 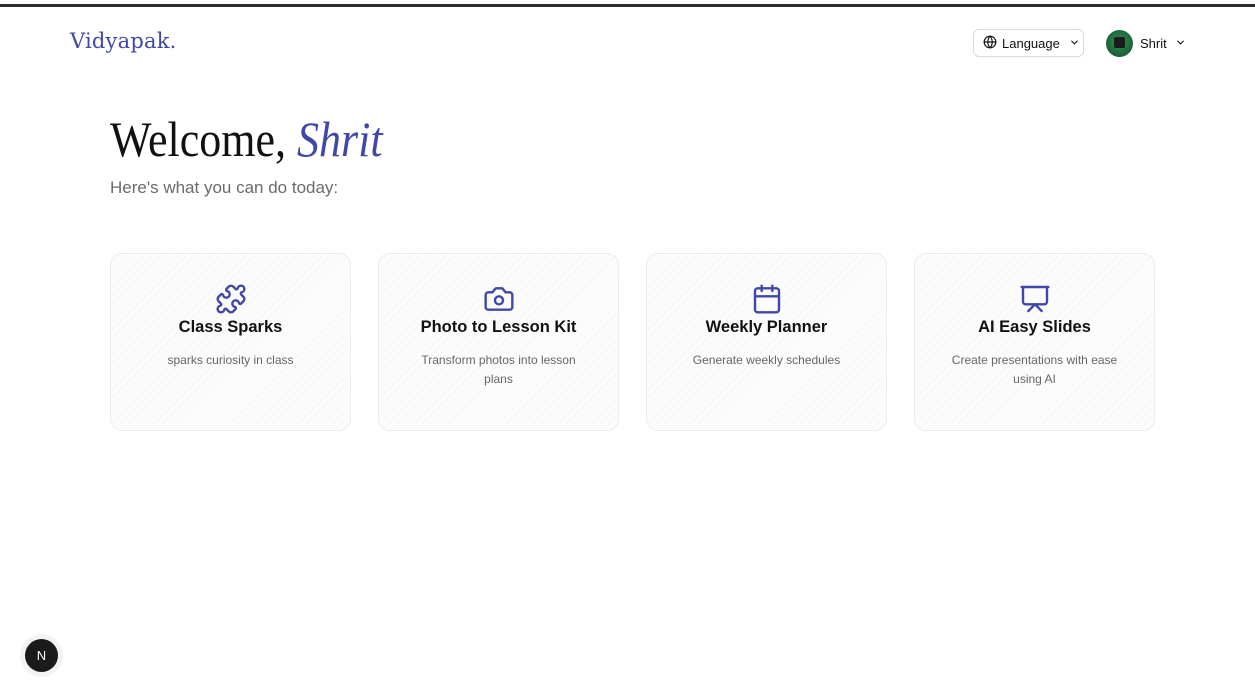 I want to click on globe-icon, so click(x=990, y=43).